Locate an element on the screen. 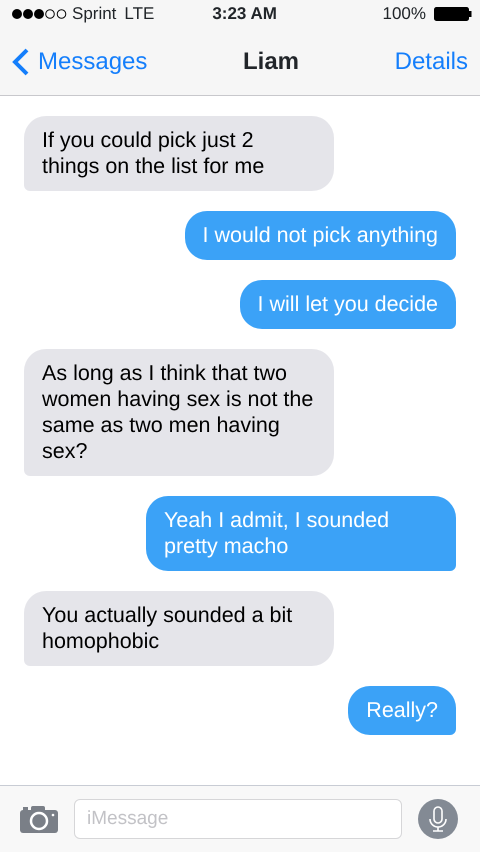 The height and width of the screenshot is (852, 480). received-message-bubble: As long as I think that two women having sex is not the same as two men having sex? is located at coordinates (179, 412).